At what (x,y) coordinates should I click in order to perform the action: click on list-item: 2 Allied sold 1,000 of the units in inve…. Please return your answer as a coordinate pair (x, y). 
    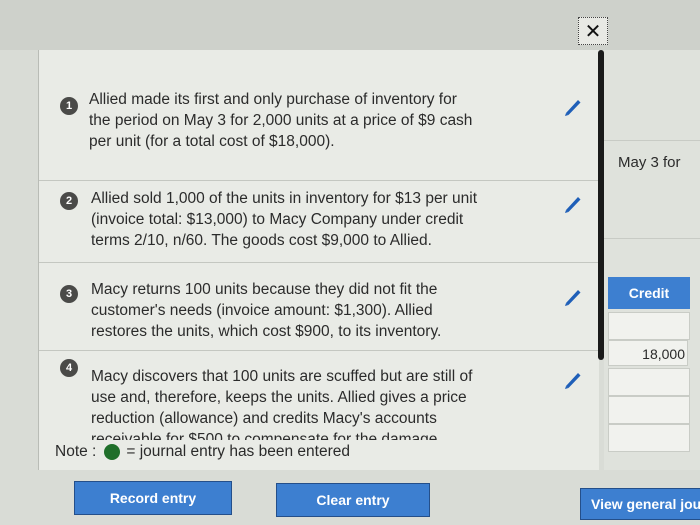
    Looking at the image, I should click on (319, 221).